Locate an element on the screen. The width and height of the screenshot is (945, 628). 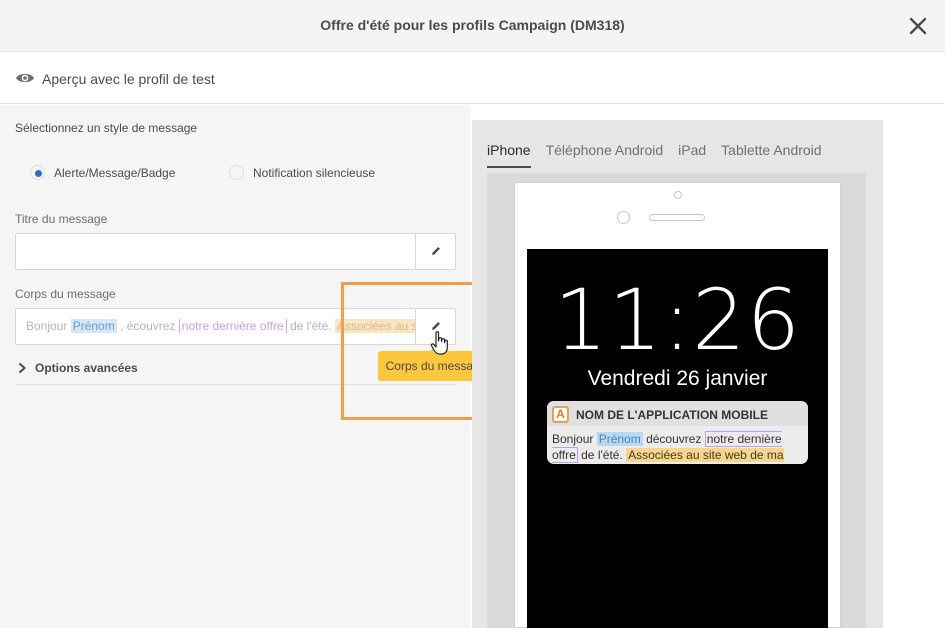
app-icon-letter: A is located at coordinates (560, 414).